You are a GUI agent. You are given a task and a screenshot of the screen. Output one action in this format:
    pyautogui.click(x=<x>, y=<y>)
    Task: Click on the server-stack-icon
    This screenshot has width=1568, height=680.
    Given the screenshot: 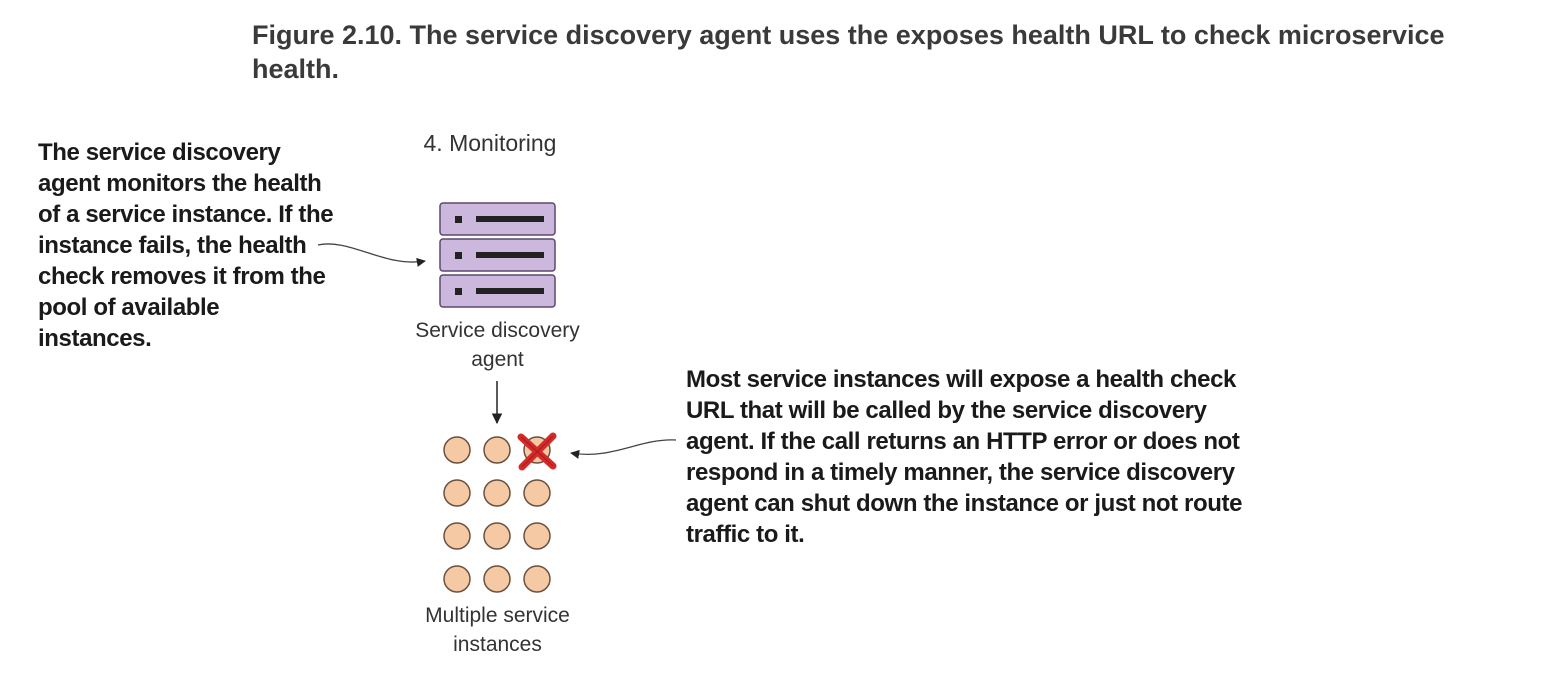 What is the action you would take?
    pyautogui.click(x=497, y=255)
    